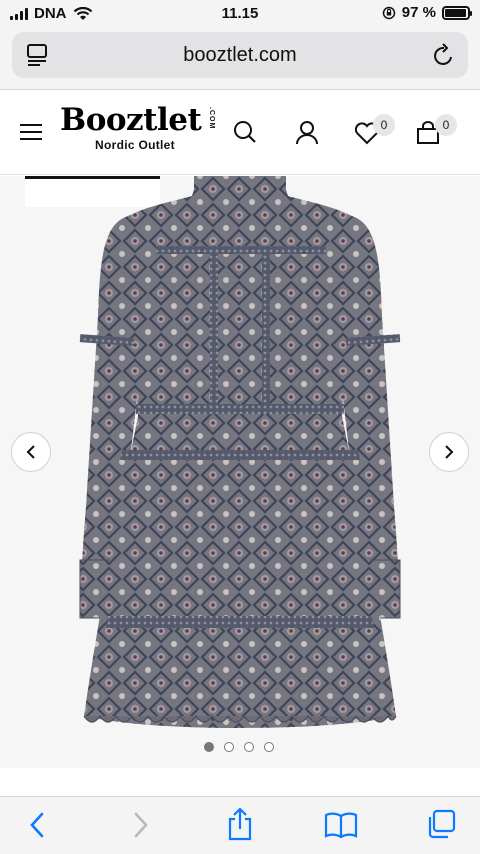 The height and width of the screenshot is (854, 480). What do you see at coordinates (307, 132) in the screenshot?
I see `account-icon` at bounding box center [307, 132].